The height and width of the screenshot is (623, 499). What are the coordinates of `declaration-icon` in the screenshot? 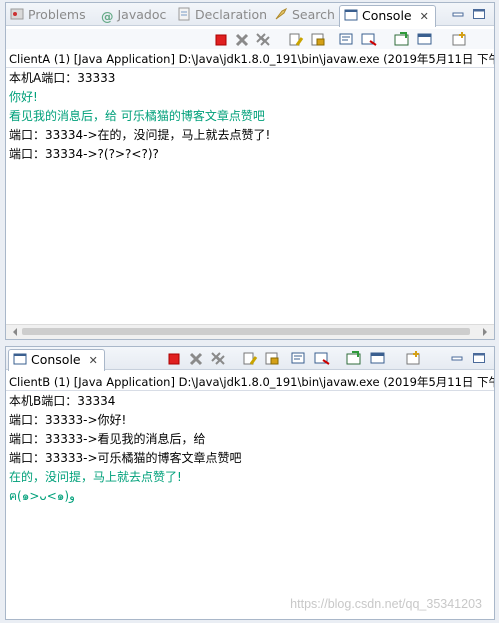 It's located at (184, 14).